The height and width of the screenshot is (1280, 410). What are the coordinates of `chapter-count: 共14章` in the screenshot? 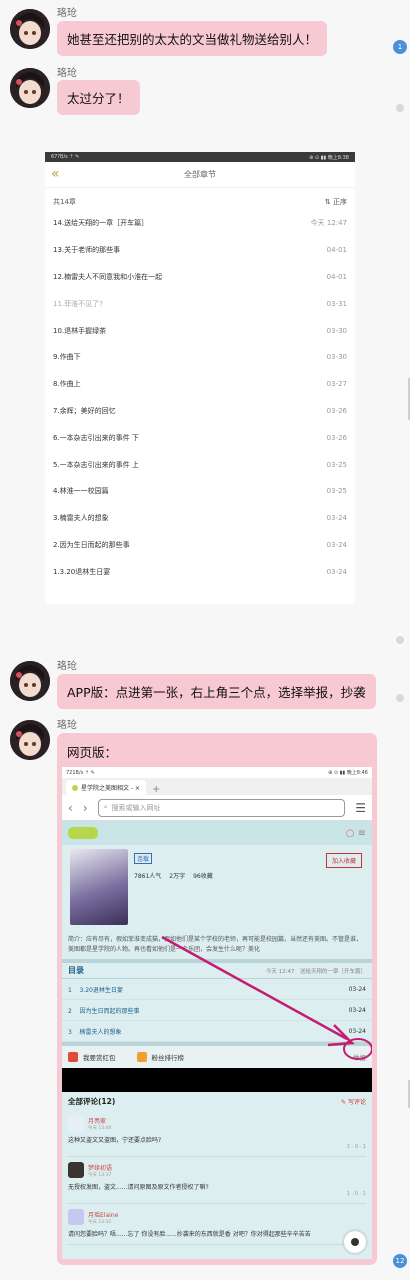 It's located at (64, 202).